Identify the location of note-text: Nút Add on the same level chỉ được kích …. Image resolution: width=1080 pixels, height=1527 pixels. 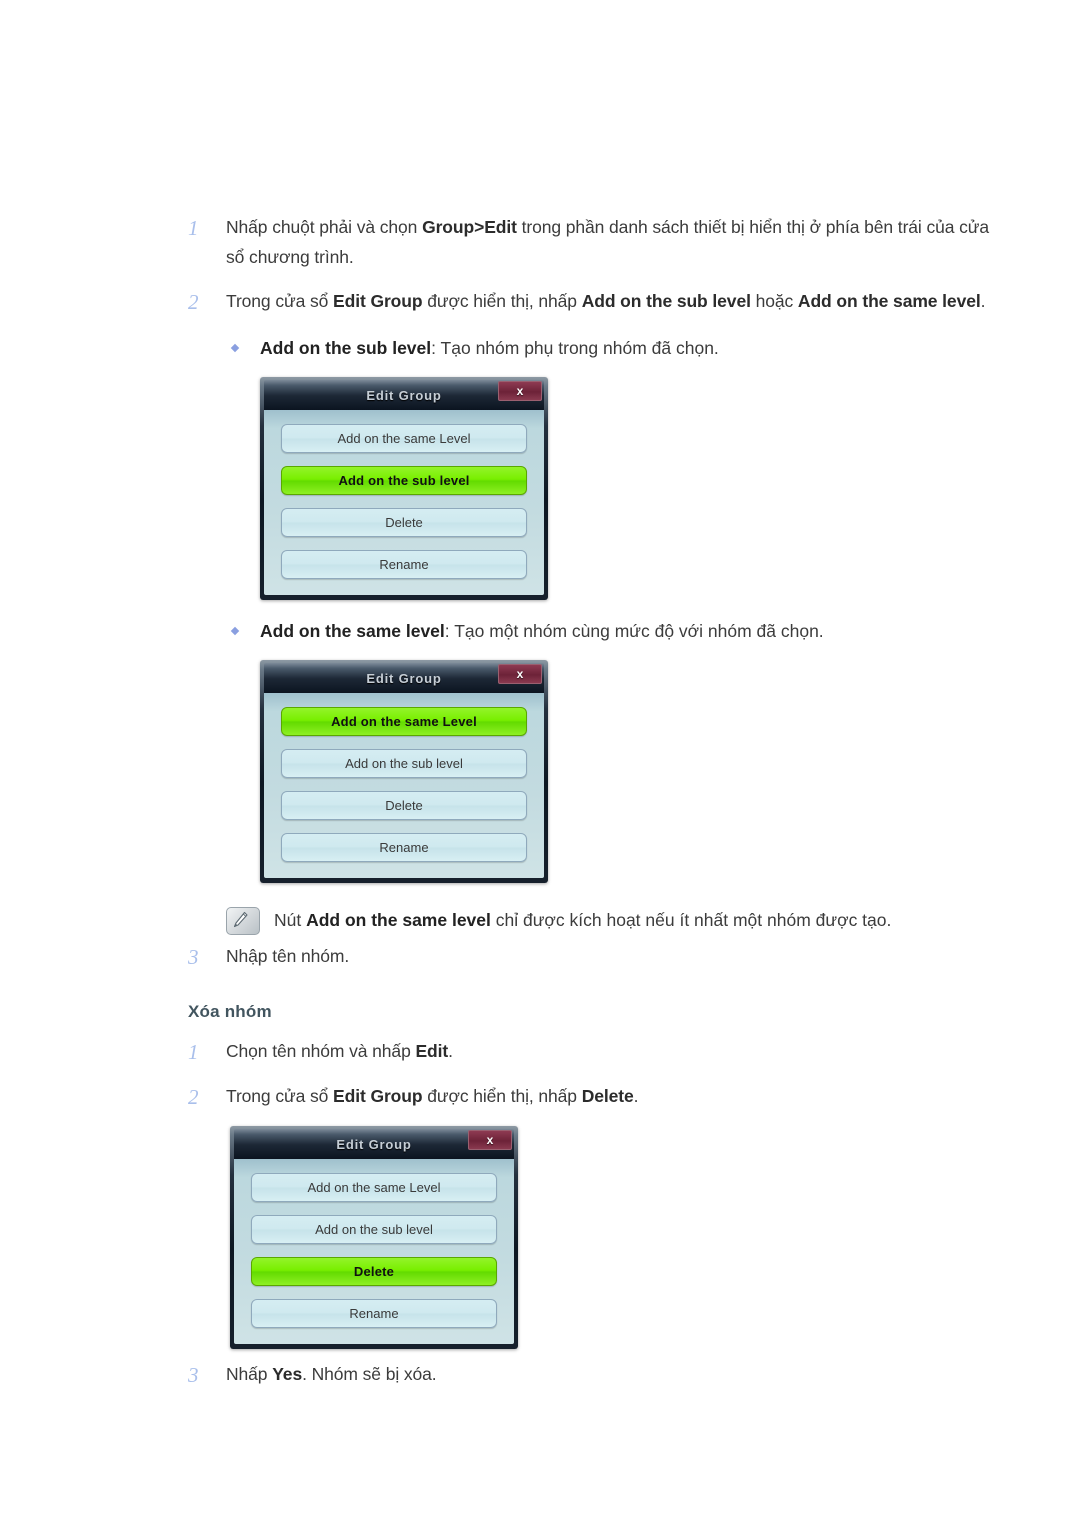
(583, 920).